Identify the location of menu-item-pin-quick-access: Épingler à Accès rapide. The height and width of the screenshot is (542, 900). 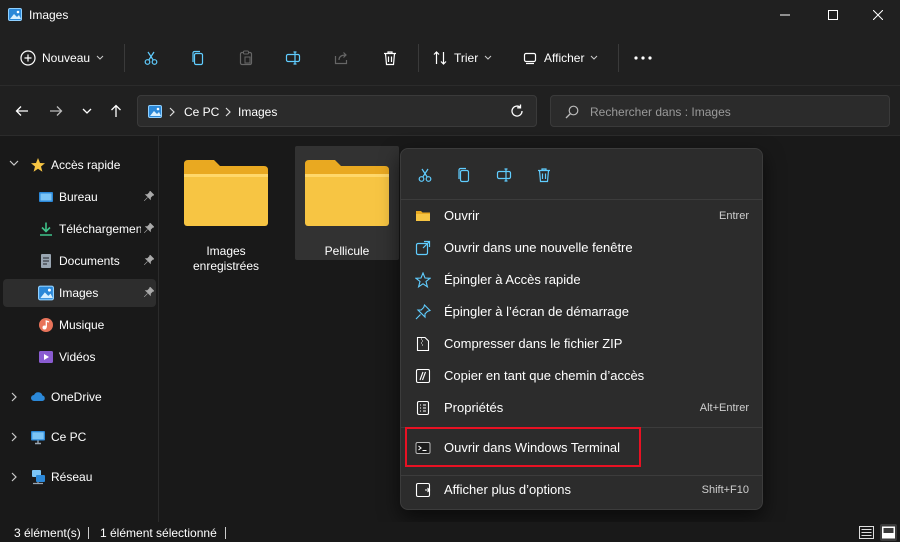
(581, 280).